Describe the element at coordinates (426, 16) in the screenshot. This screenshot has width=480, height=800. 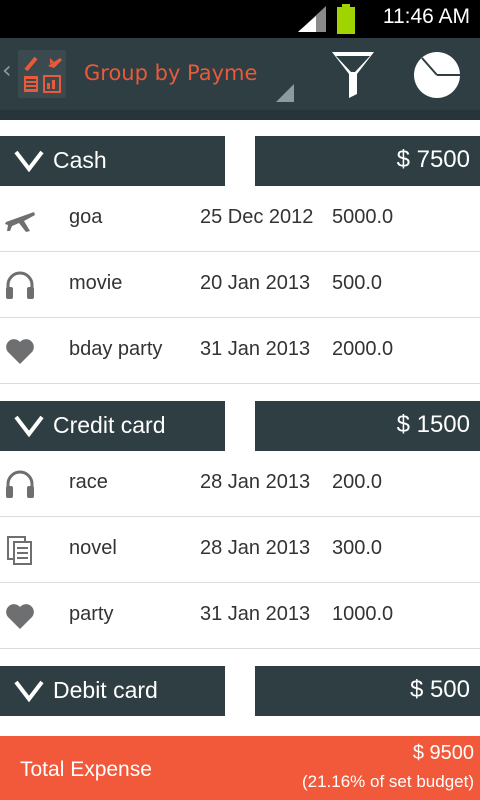
I see `status-time: 11:46 AM` at that location.